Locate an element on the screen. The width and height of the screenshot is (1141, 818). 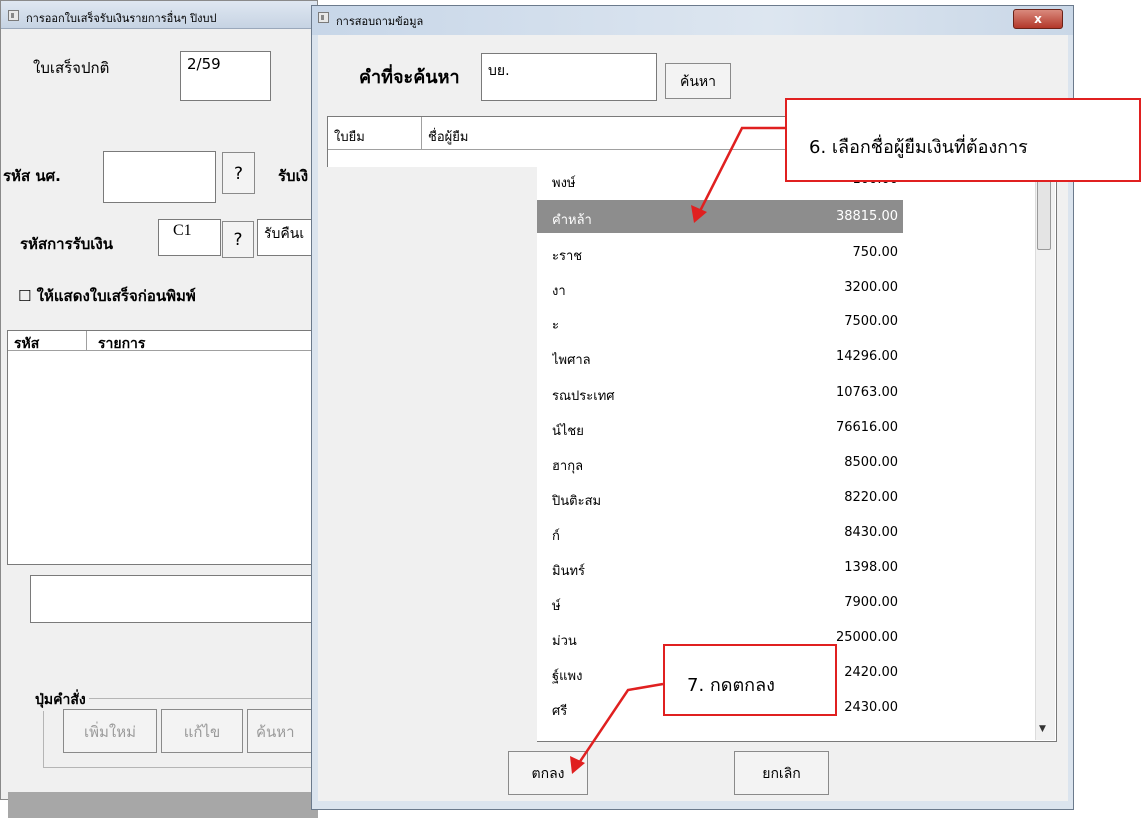
callout-arrows is located at coordinates (677, 450).